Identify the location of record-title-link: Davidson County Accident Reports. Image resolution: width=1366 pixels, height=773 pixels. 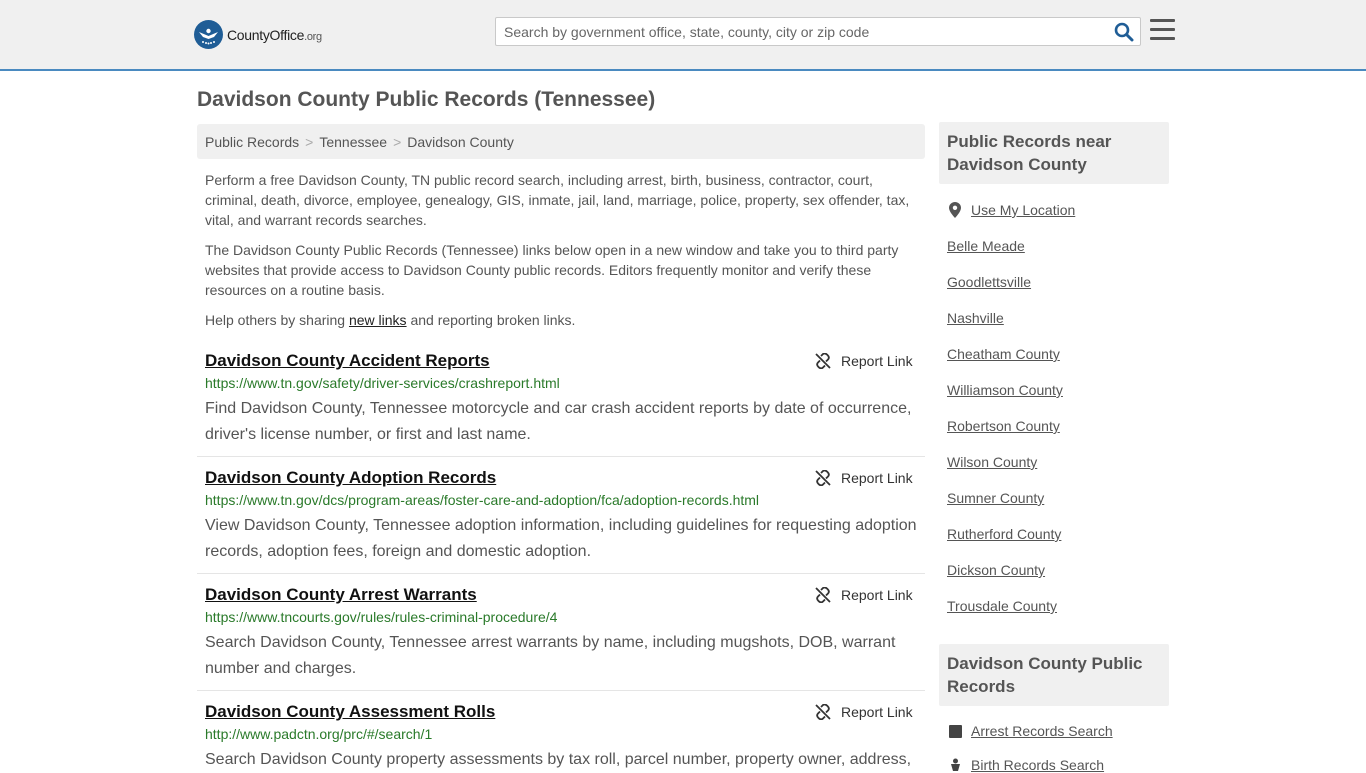
(347, 361).